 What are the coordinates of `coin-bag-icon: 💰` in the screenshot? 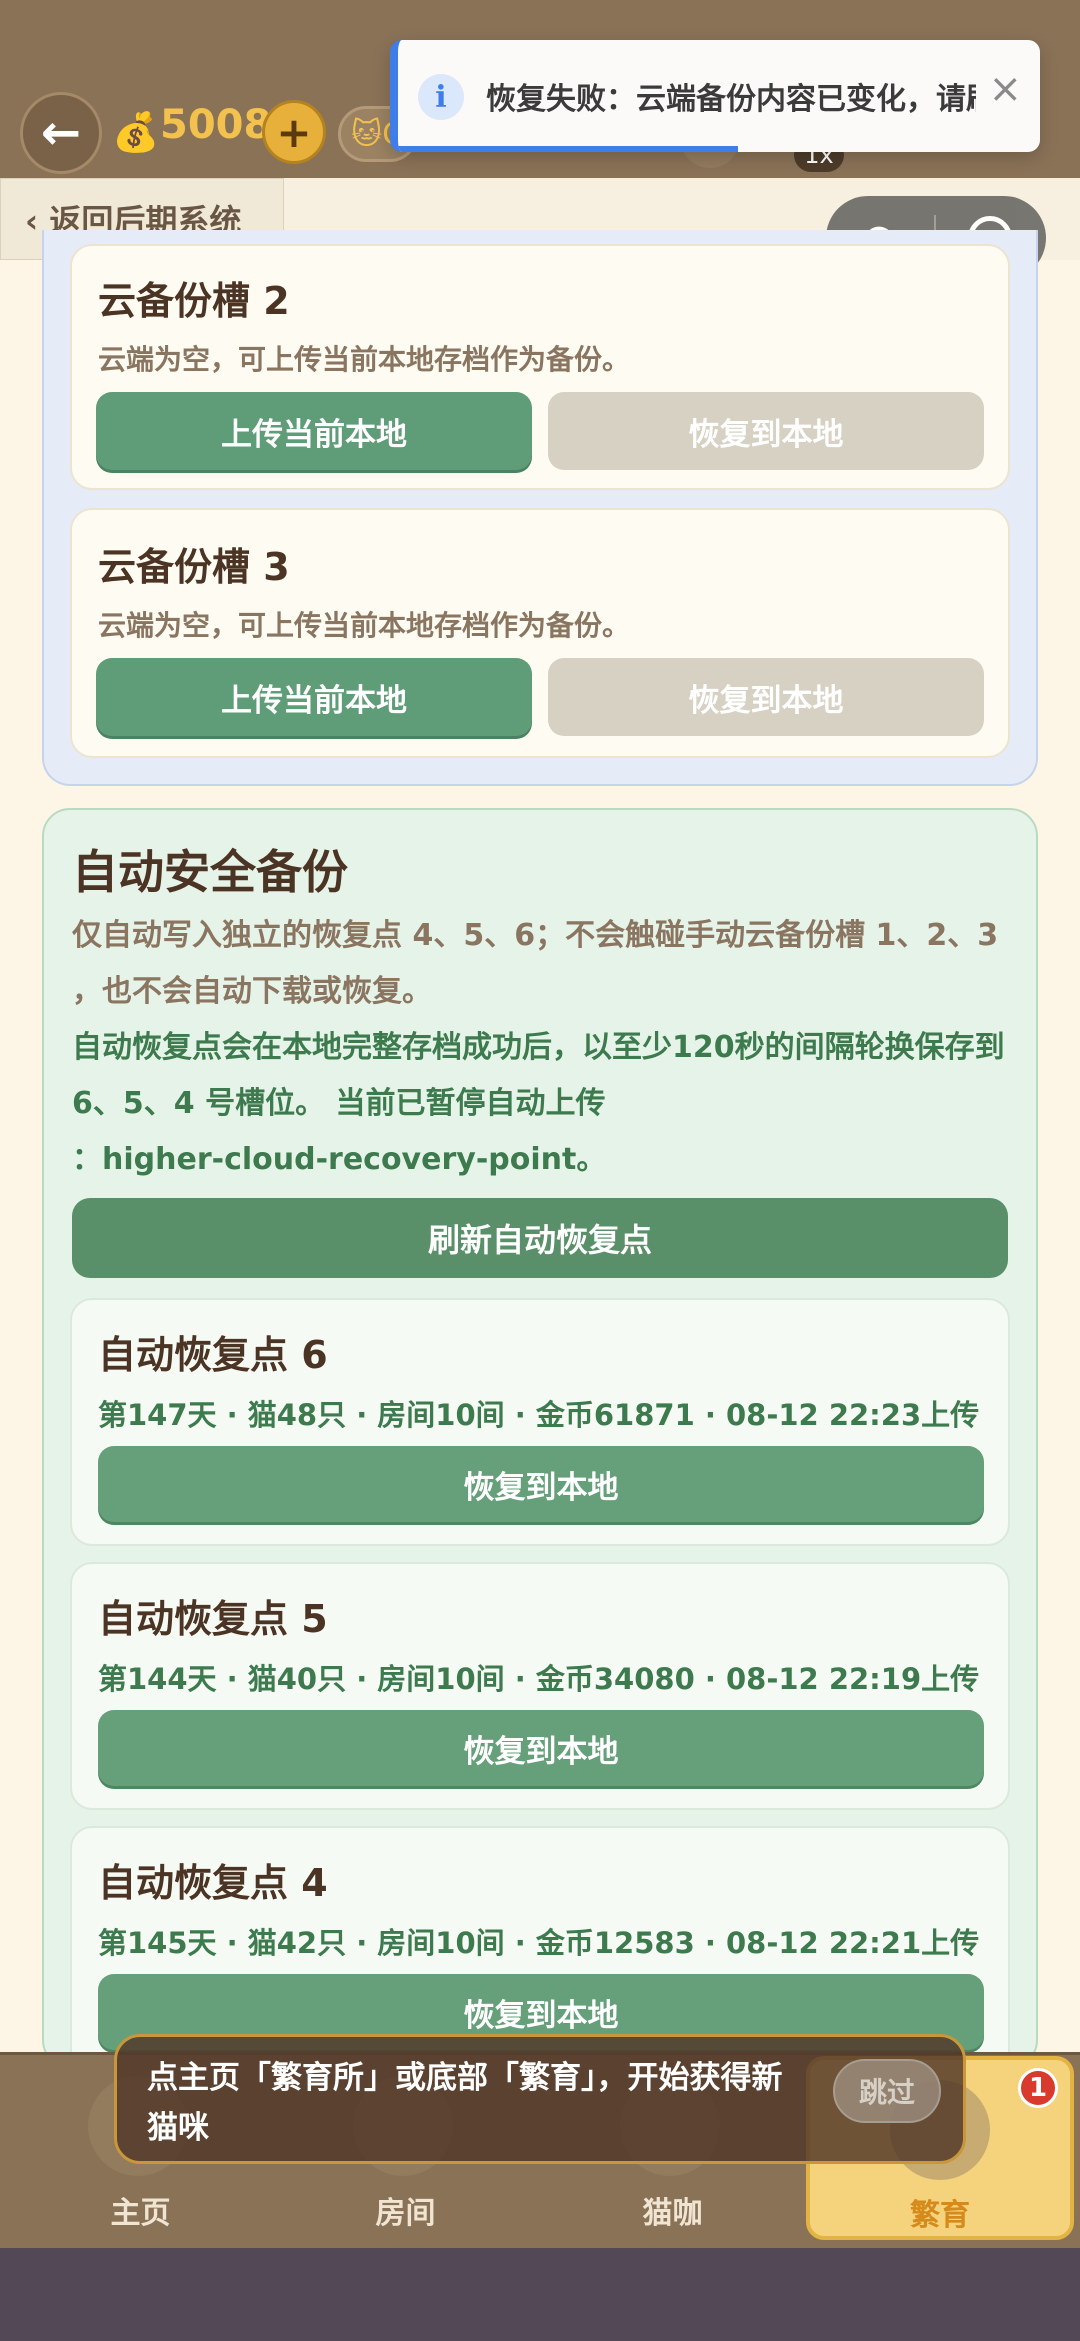 It's located at (136, 132).